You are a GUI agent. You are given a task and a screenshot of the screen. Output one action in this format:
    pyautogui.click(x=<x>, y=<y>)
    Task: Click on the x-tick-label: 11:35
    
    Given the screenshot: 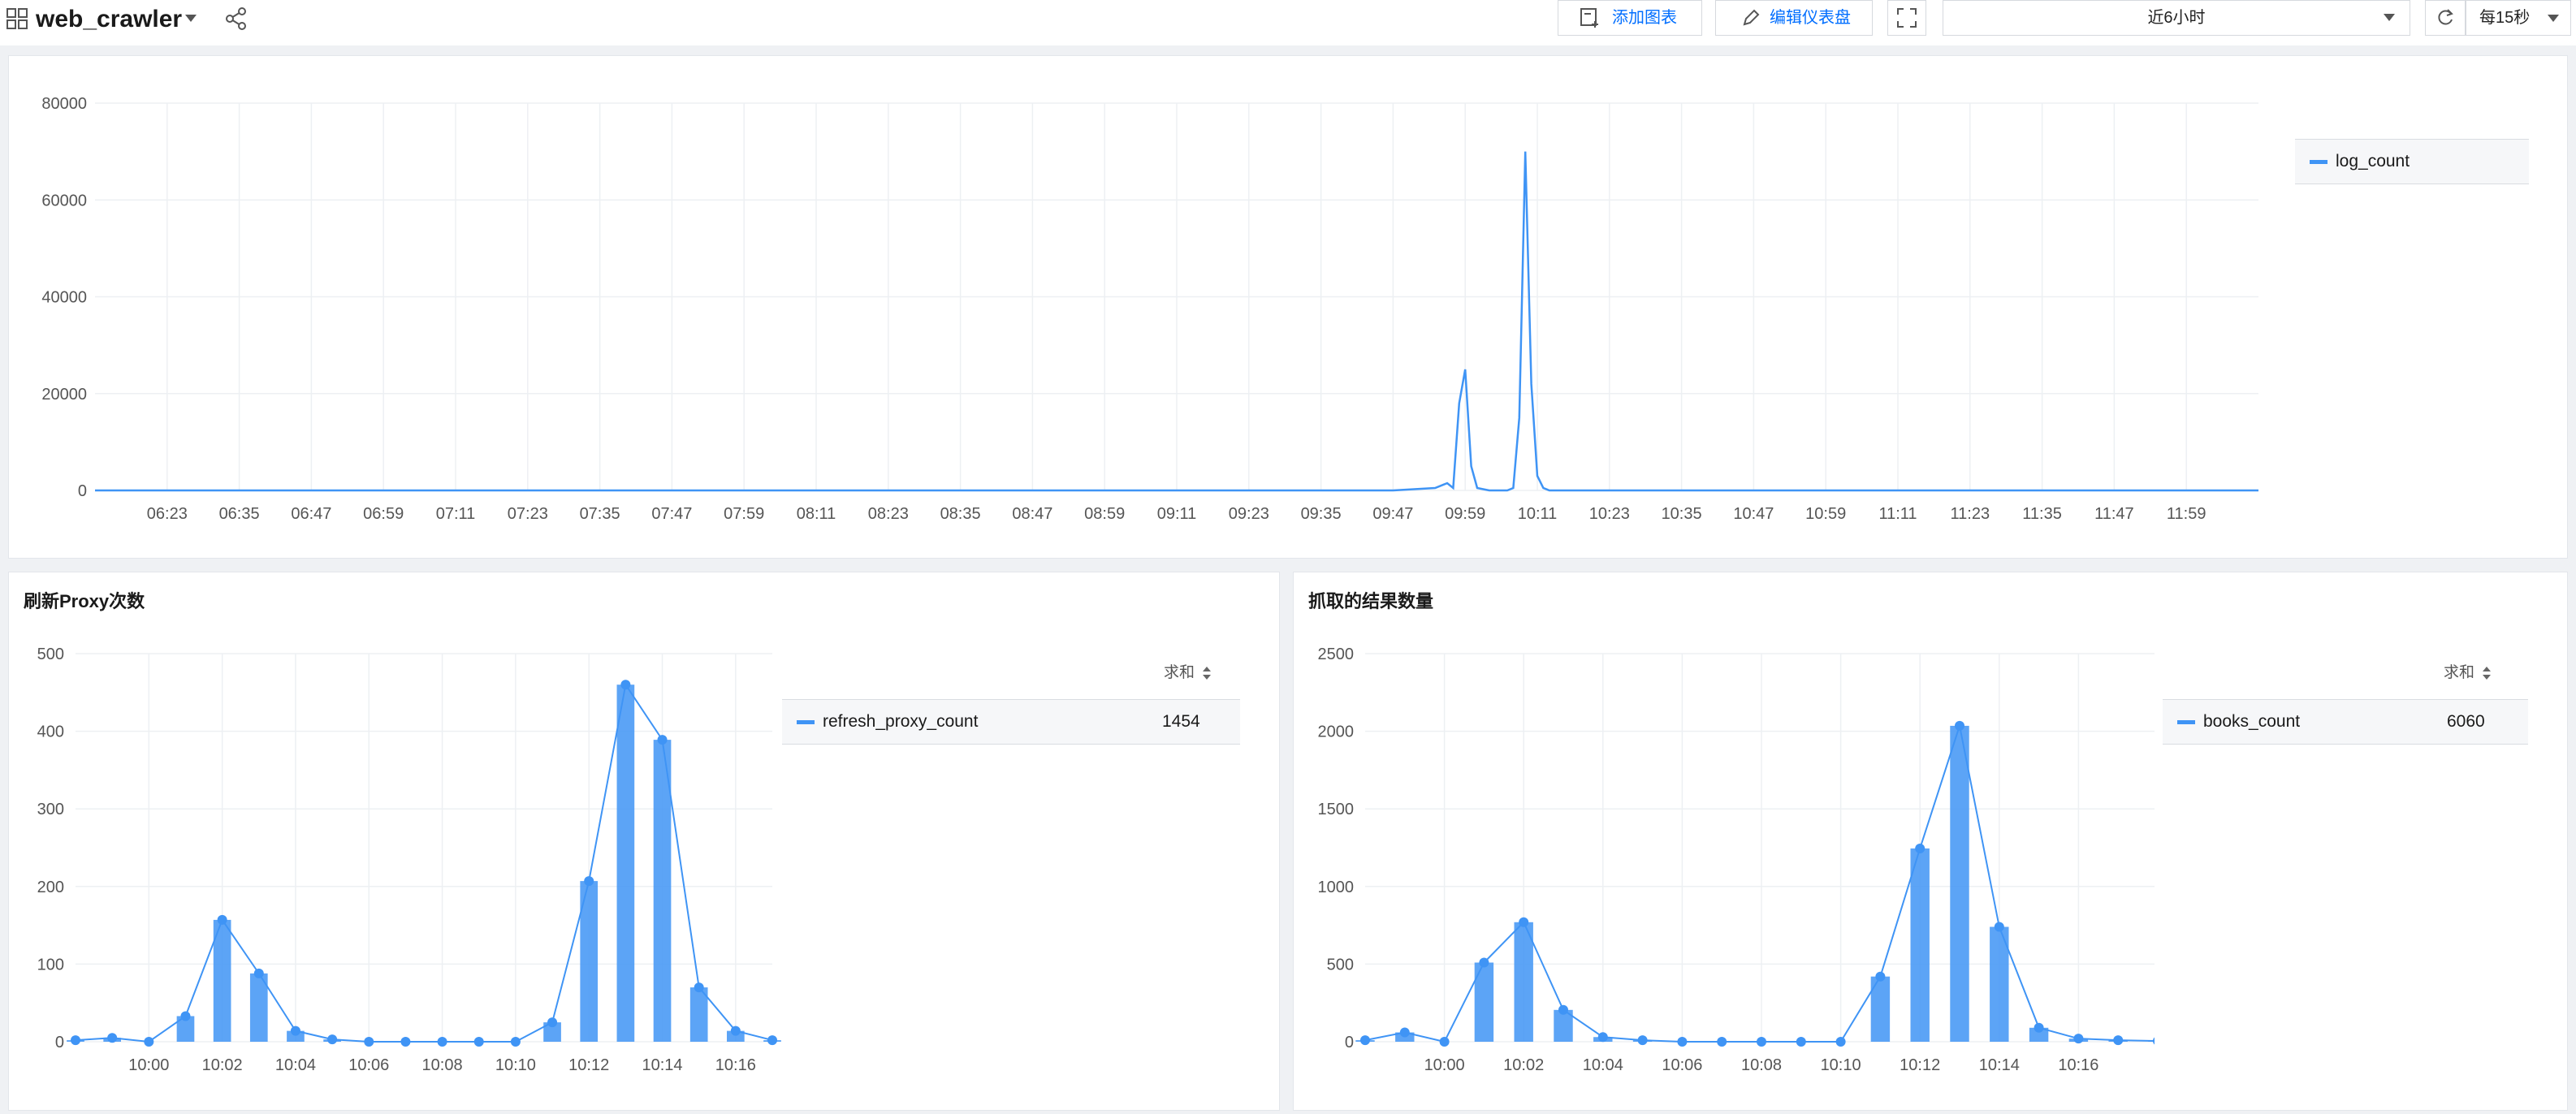 What is the action you would take?
    pyautogui.click(x=2042, y=514)
    